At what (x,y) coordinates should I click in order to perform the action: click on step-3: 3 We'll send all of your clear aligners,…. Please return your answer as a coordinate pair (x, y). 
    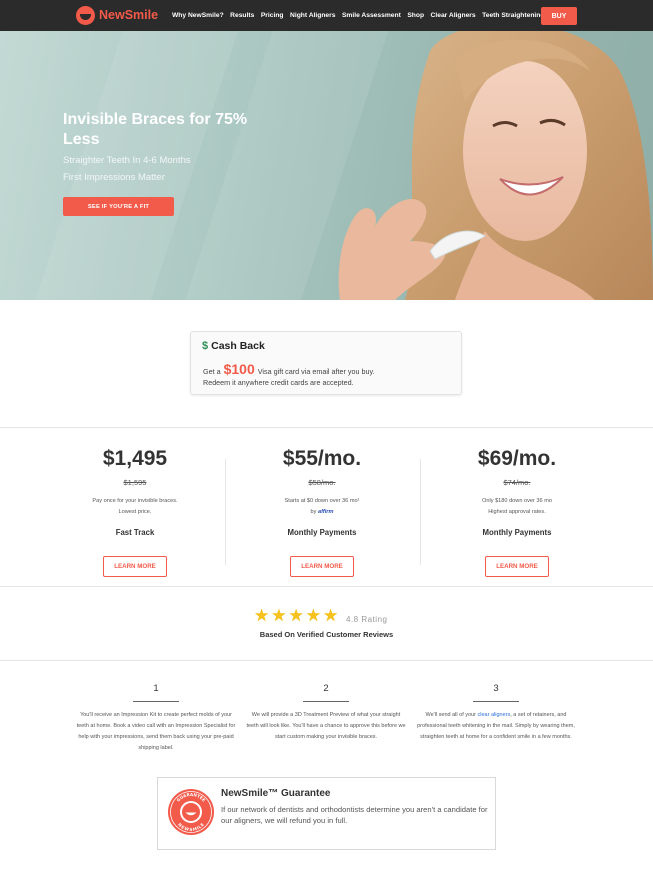
    Looking at the image, I should click on (496, 713).